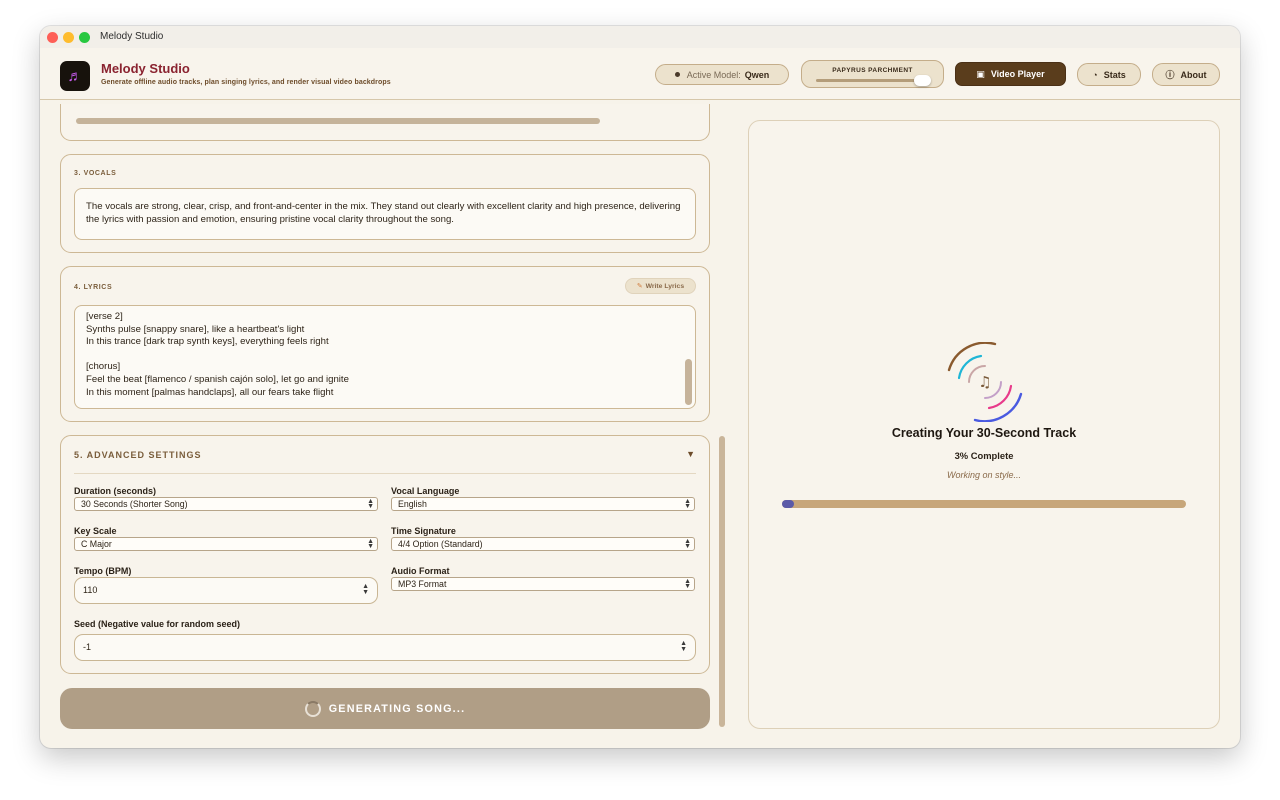 The image size is (1280, 800). Describe the element at coordinates (688, 382) in the screenshot. I see `lyrics-scrollbar` at that location.